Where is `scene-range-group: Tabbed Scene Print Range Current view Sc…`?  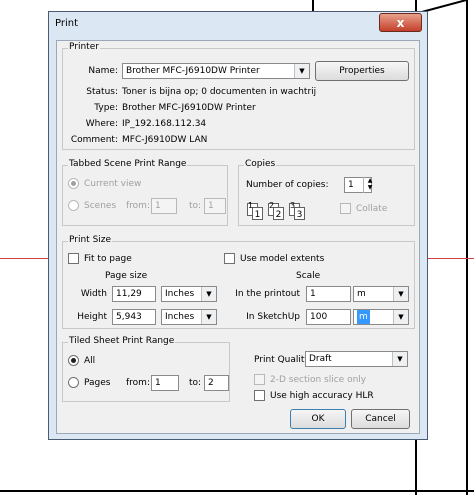
scene-range-group: Tabbed Scene Print Range Current view Sc… is located at coordinates (145, 192).